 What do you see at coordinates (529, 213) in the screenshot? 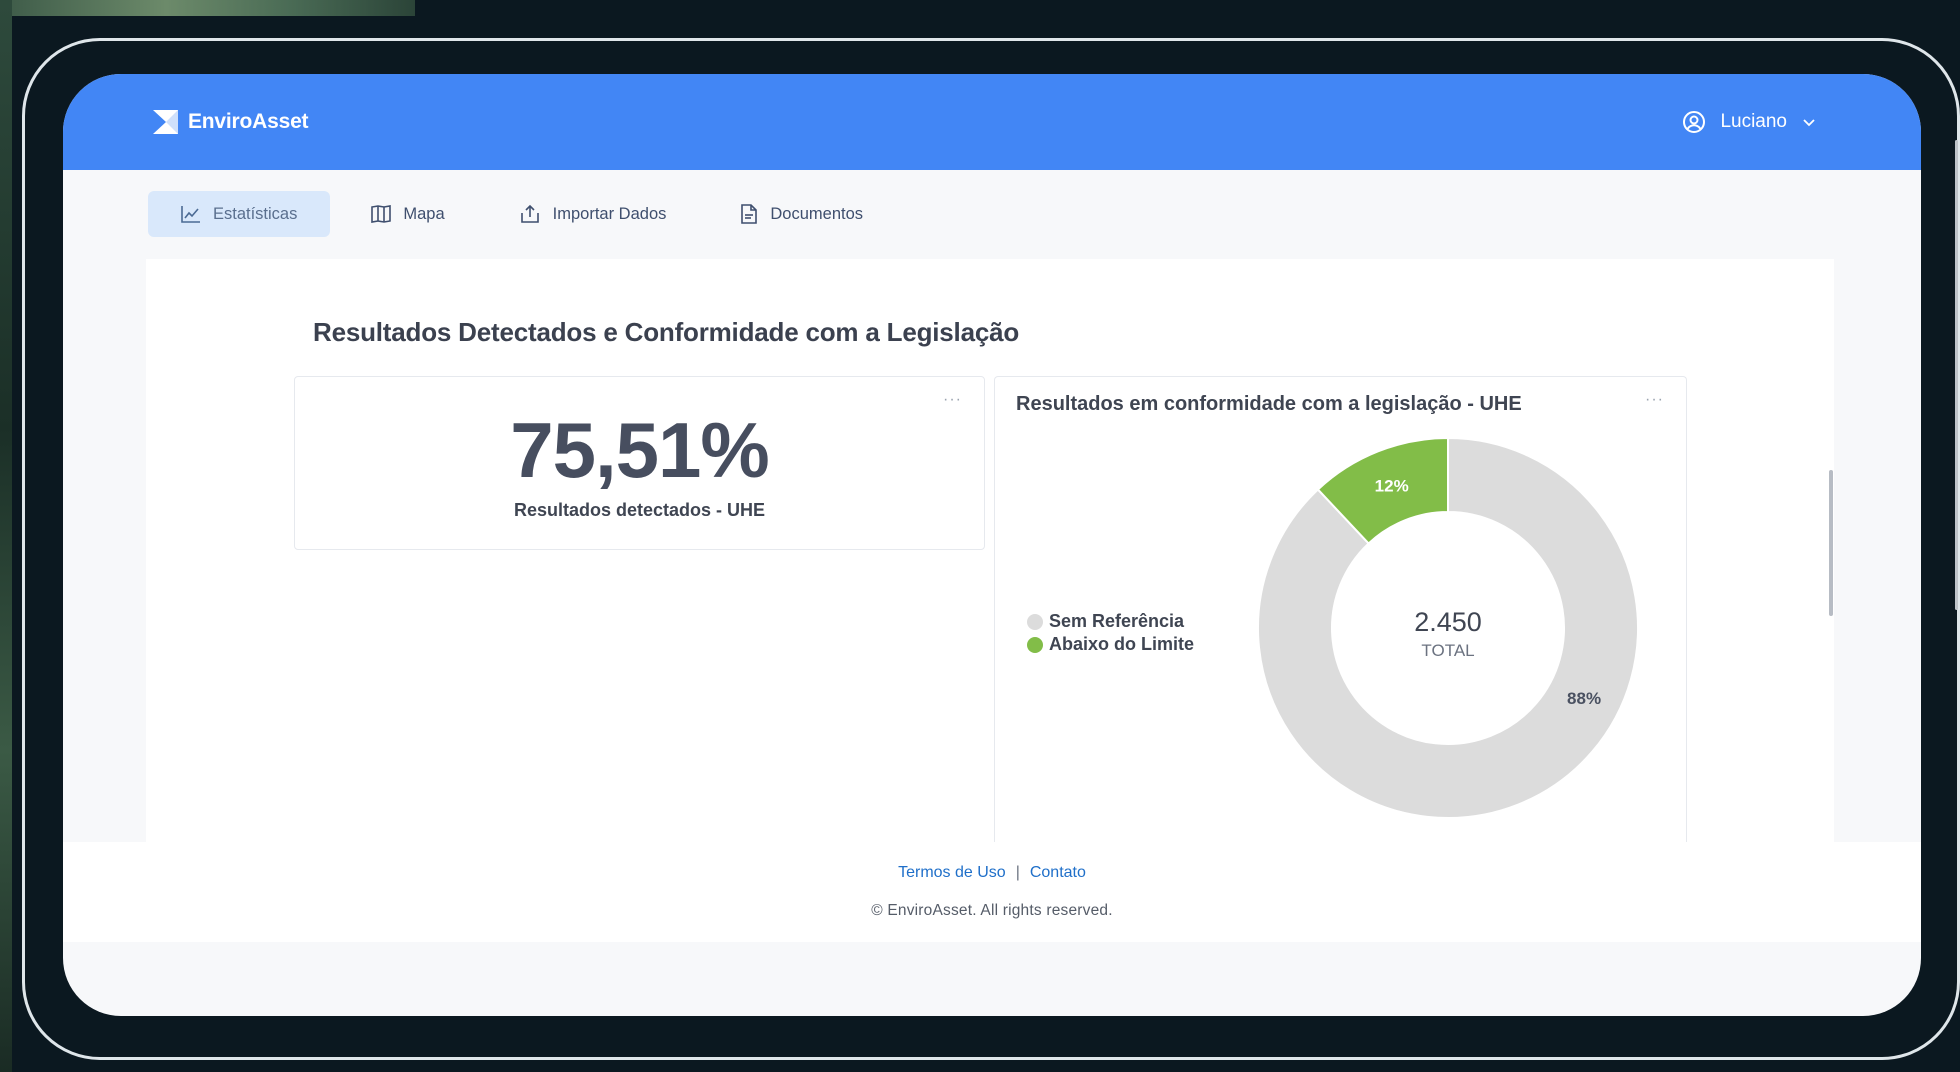
I see `upload-icon` at bounding box center [529, 213].